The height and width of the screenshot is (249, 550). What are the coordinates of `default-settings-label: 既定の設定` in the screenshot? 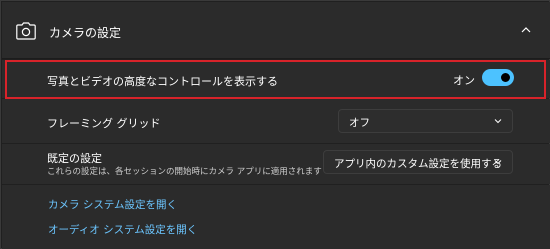 It's located at (74, 158).